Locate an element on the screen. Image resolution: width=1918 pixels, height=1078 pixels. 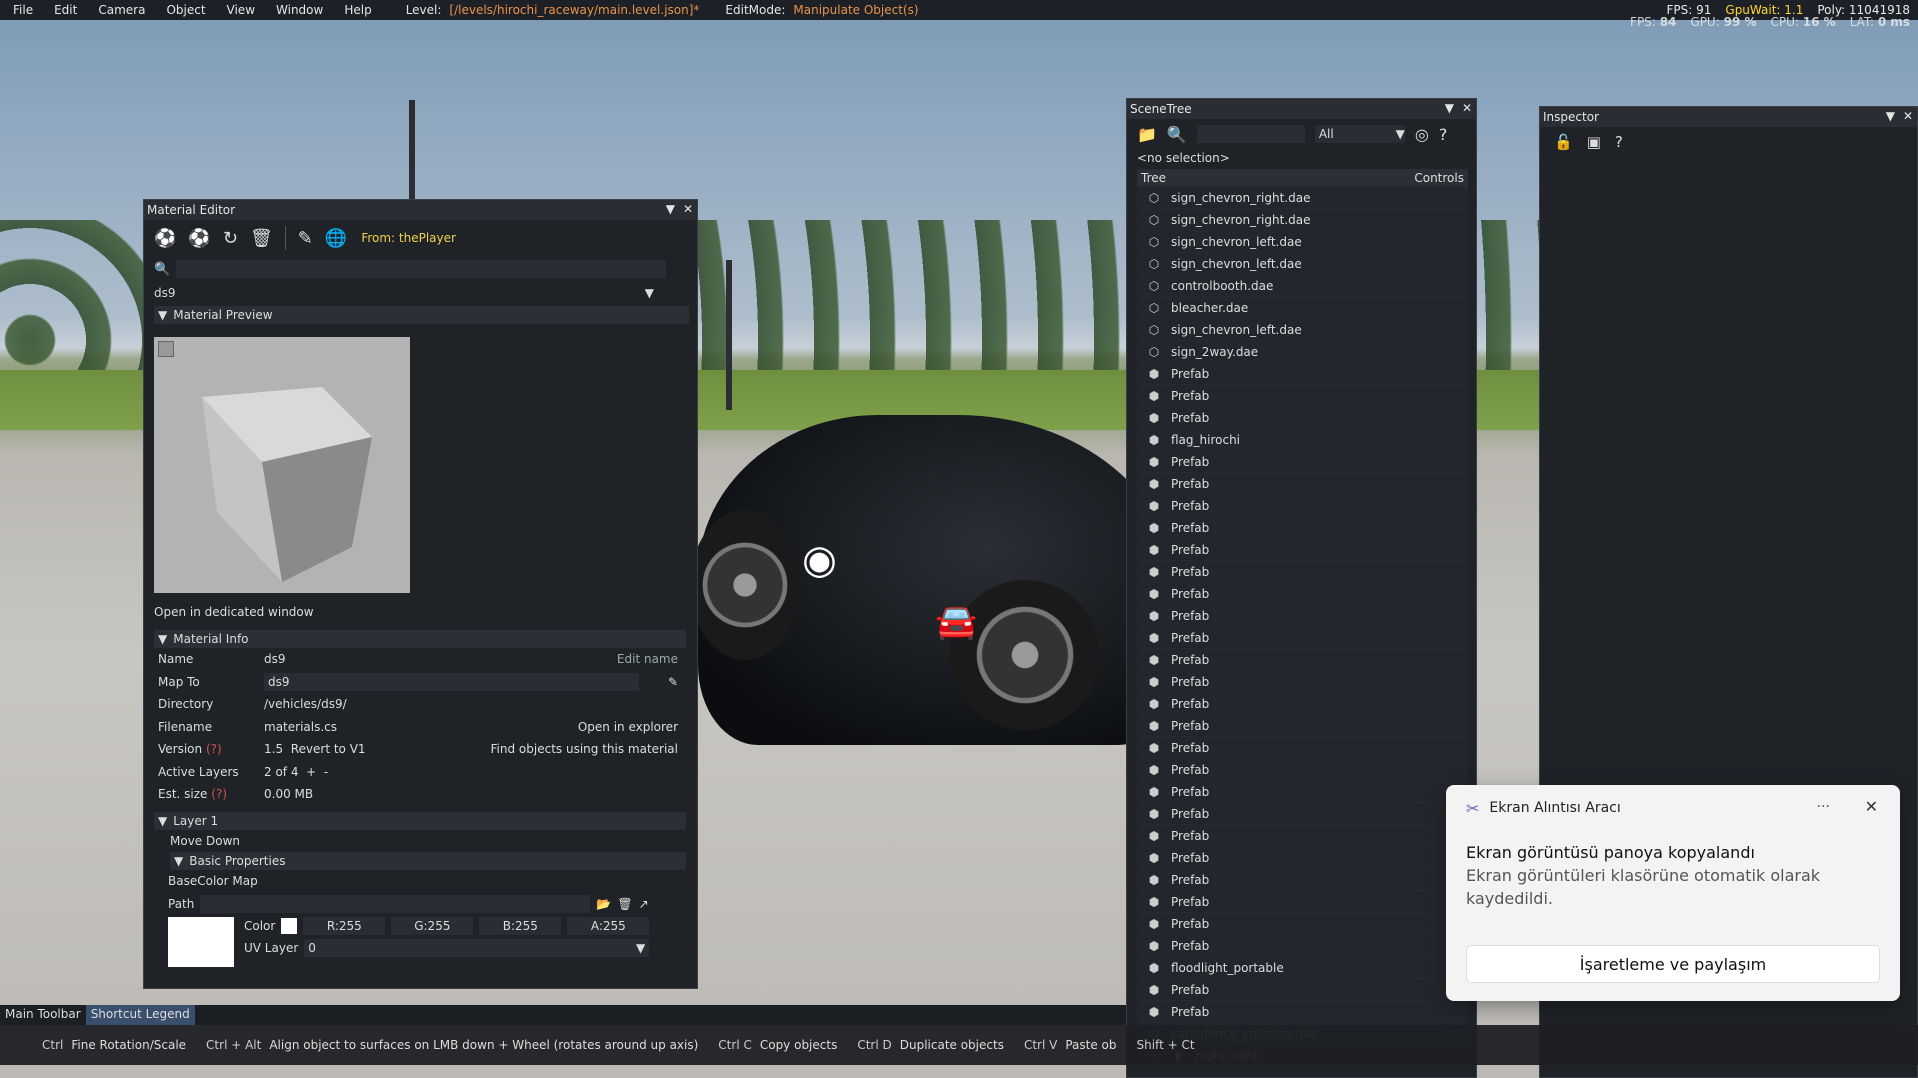
open-dedicated-window-link: Open in dedicated window is located at coordinates (234, 612).